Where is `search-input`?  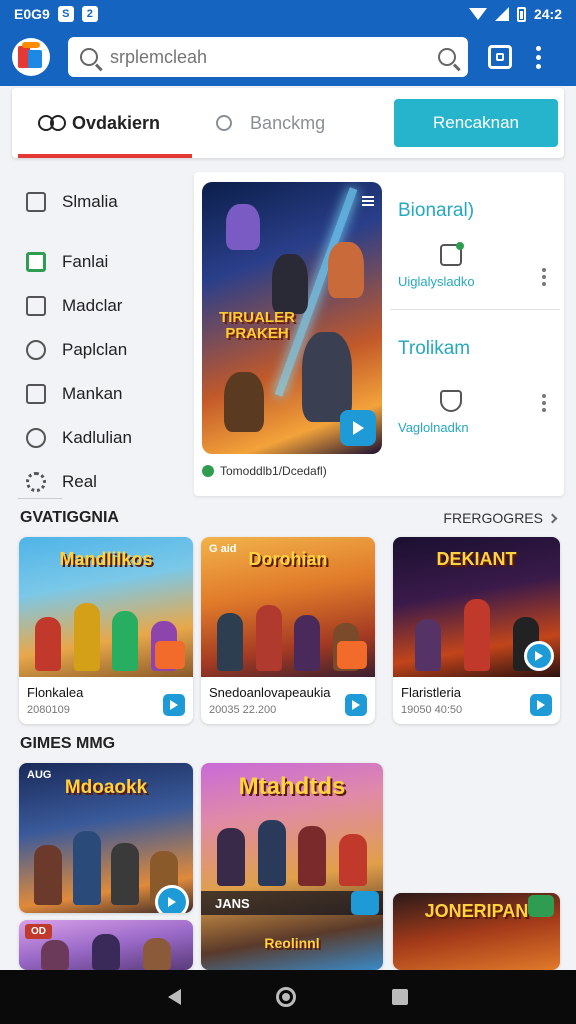
search-input is located at coordinates (260, 57).